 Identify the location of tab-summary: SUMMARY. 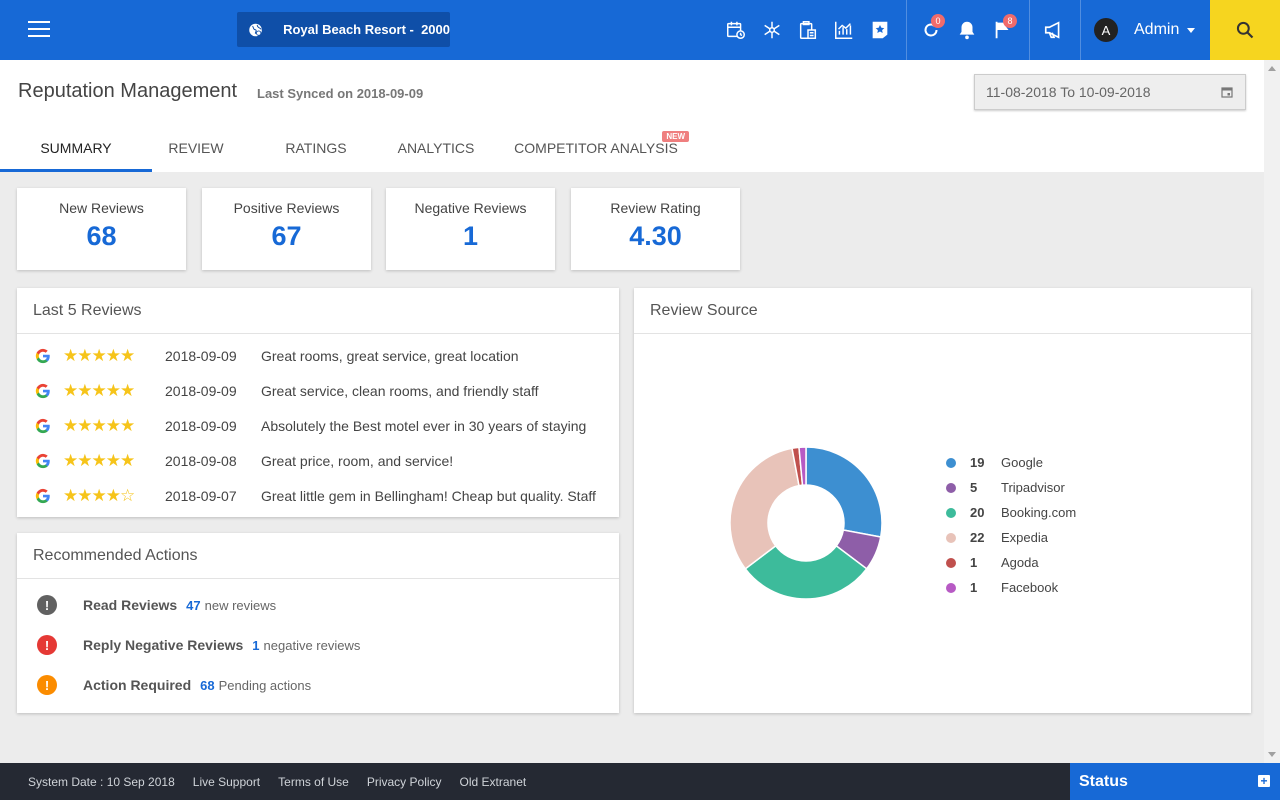
(76, 148).